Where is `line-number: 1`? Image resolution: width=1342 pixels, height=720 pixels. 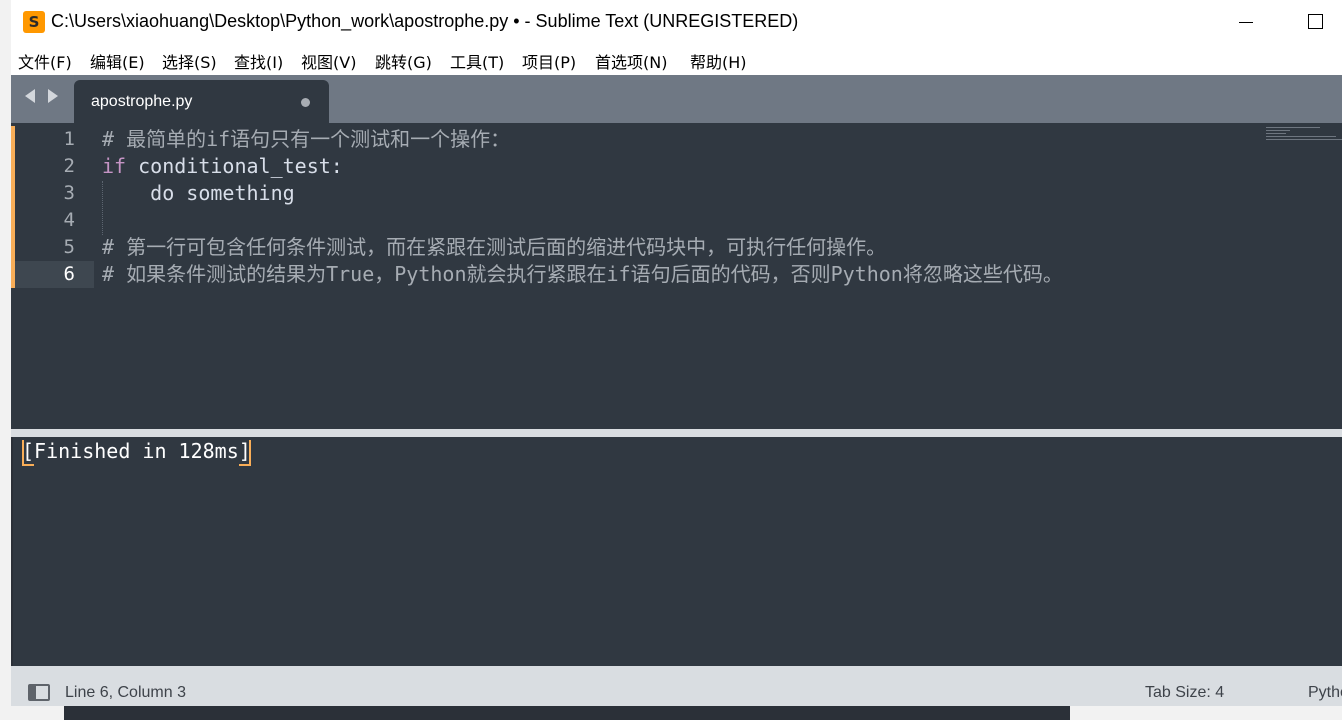
line-number: 1 is located at coordinates (69, 139).